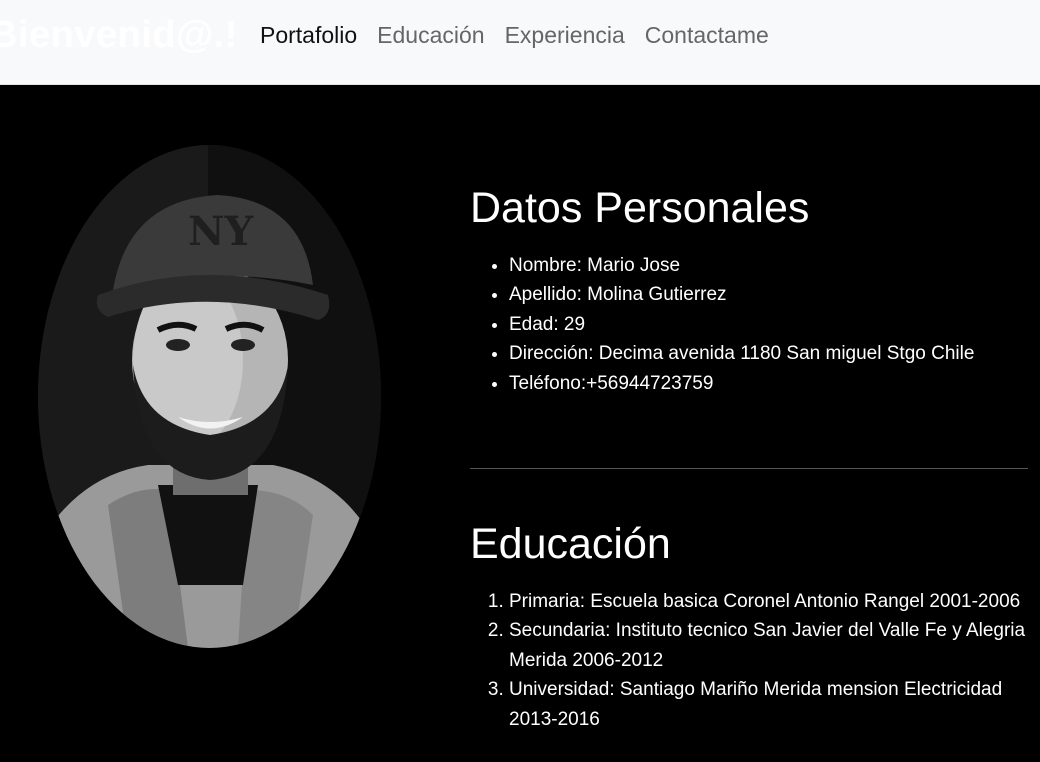 The width and height of the screenshot is (1040, 762). What do you see at coordinates (769, 295) in the screenshot?
I see `list-item: Apellido: Molina Gutierrez` at bounding box center [769, 295].